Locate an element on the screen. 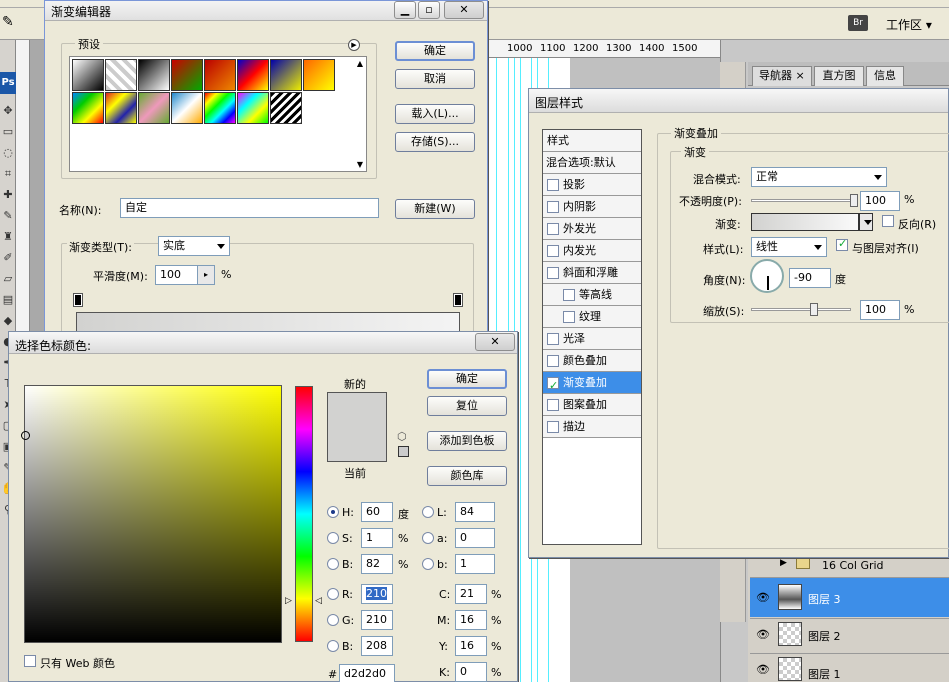  opacity-slider-thumb is located at coordinates (854, 200).